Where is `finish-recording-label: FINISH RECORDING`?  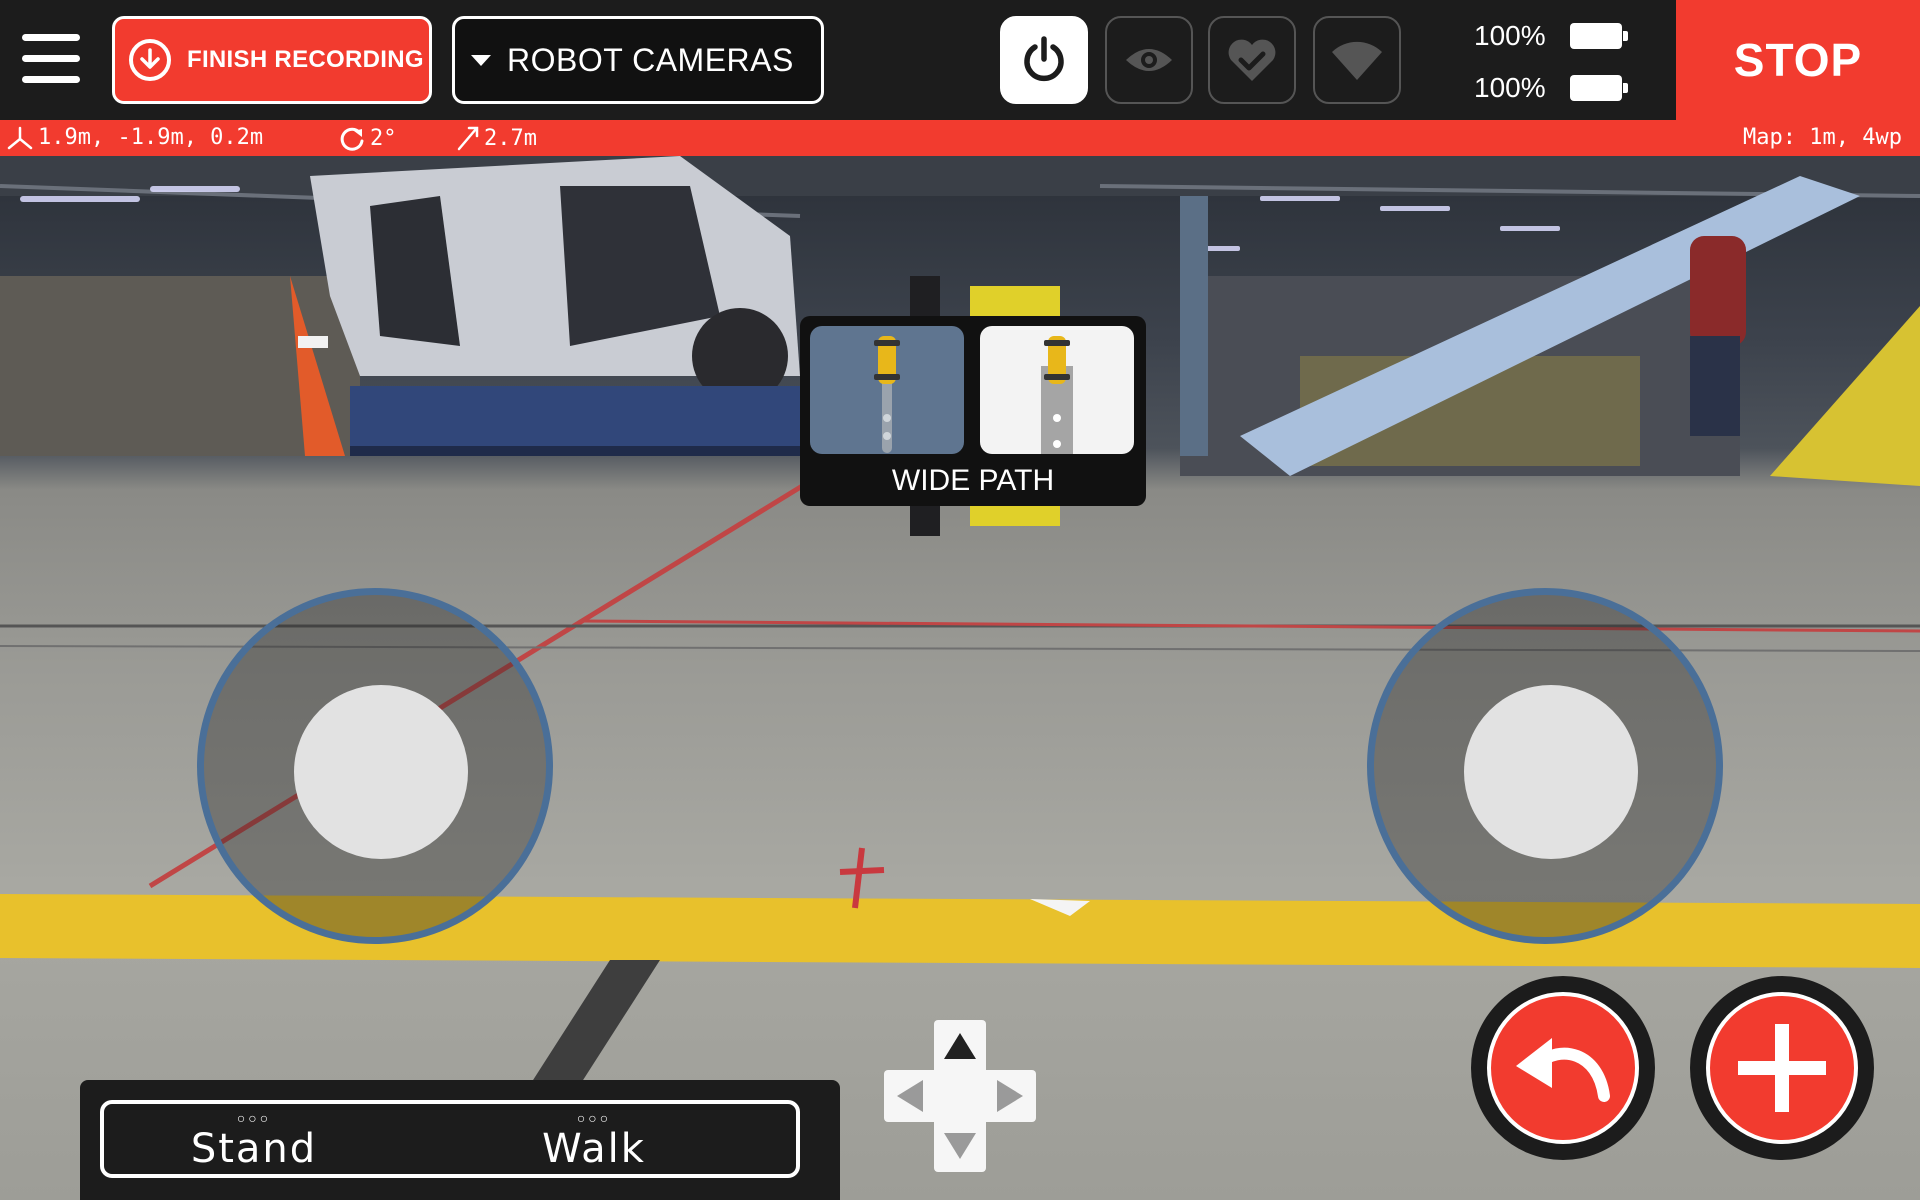 finish-recording-label: FINISH RECORDING is located at coordinates (305, 59).